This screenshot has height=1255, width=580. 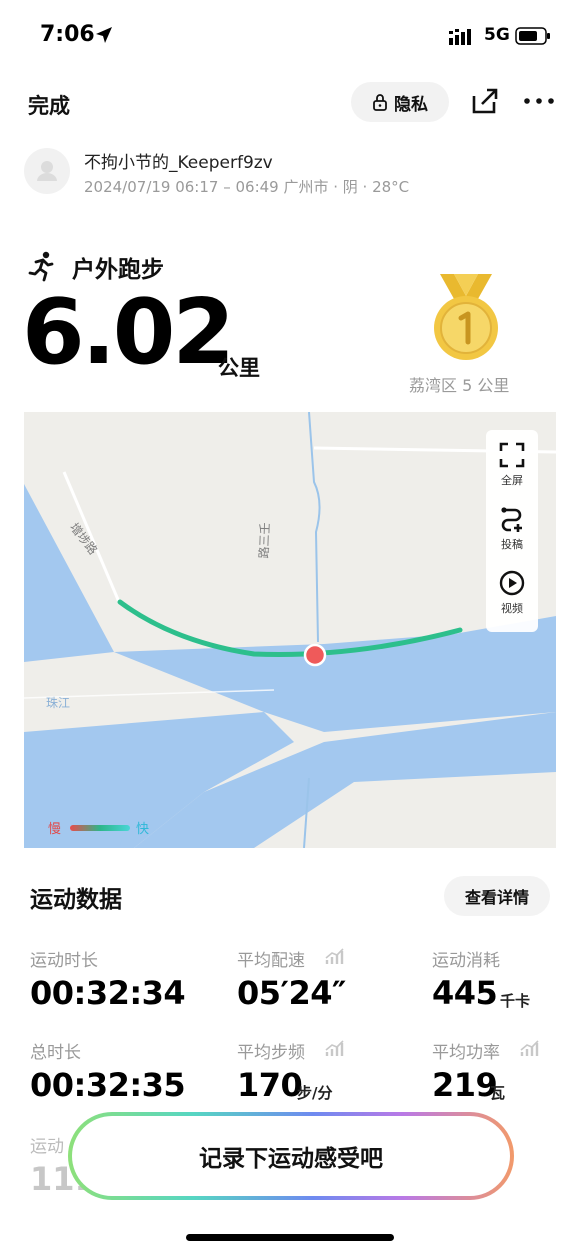 I want to click on map-toolbar: 全屏 投稿 视频, so click(x=512, y=531).